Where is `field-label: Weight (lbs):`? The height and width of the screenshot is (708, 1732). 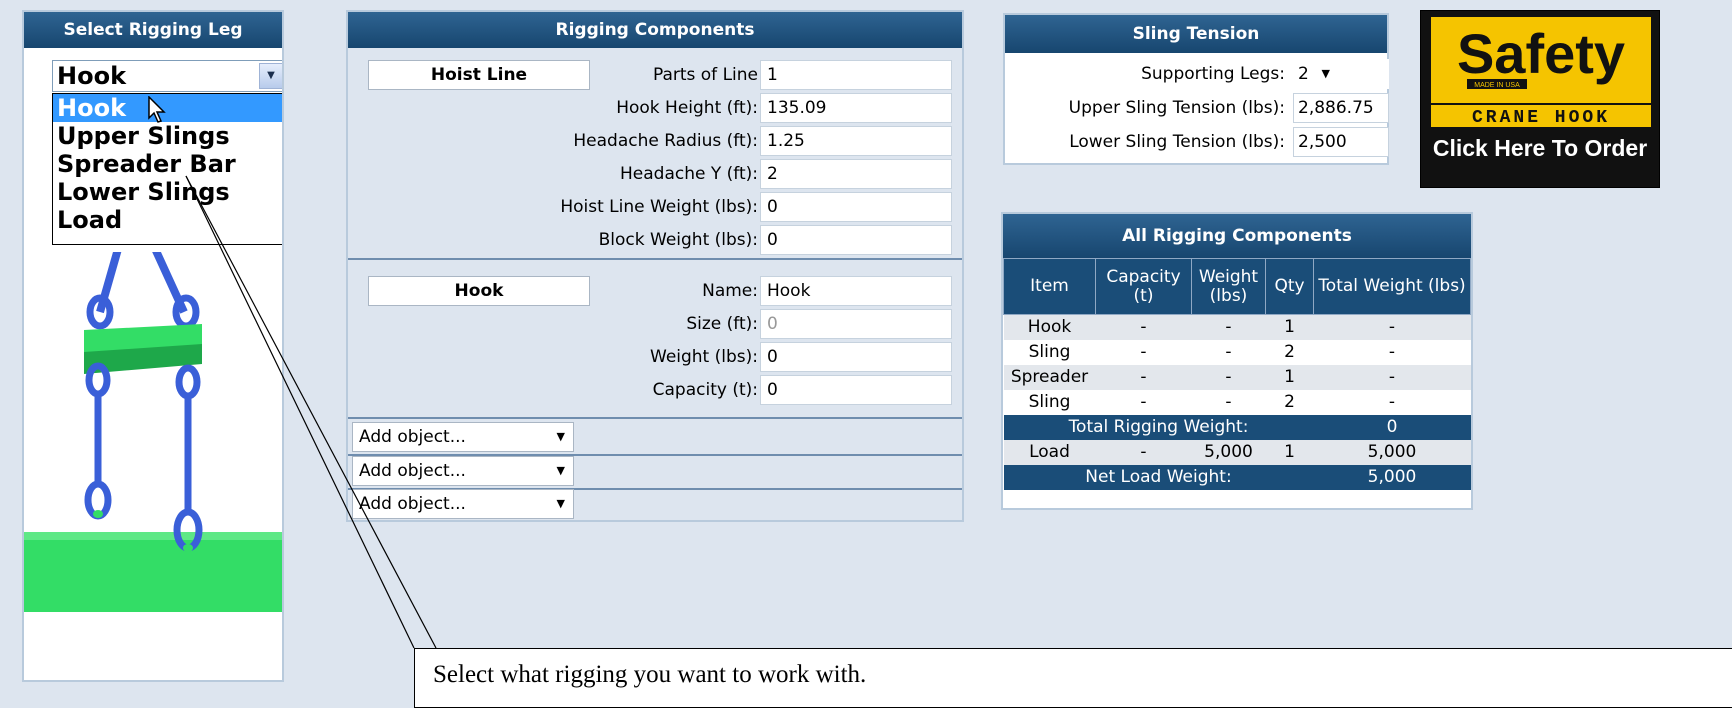
field-label: Weight (lbs): is located at coordinates (704, 357).